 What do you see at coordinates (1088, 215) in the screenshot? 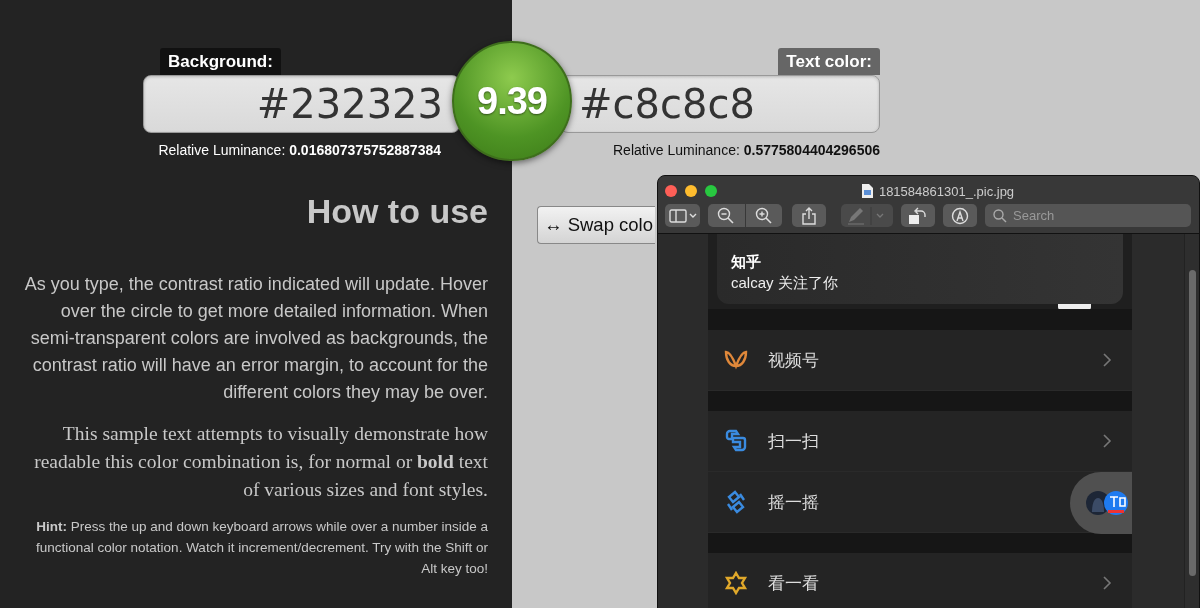
I see `search-field: Search` at bounding box center [1088, 215].